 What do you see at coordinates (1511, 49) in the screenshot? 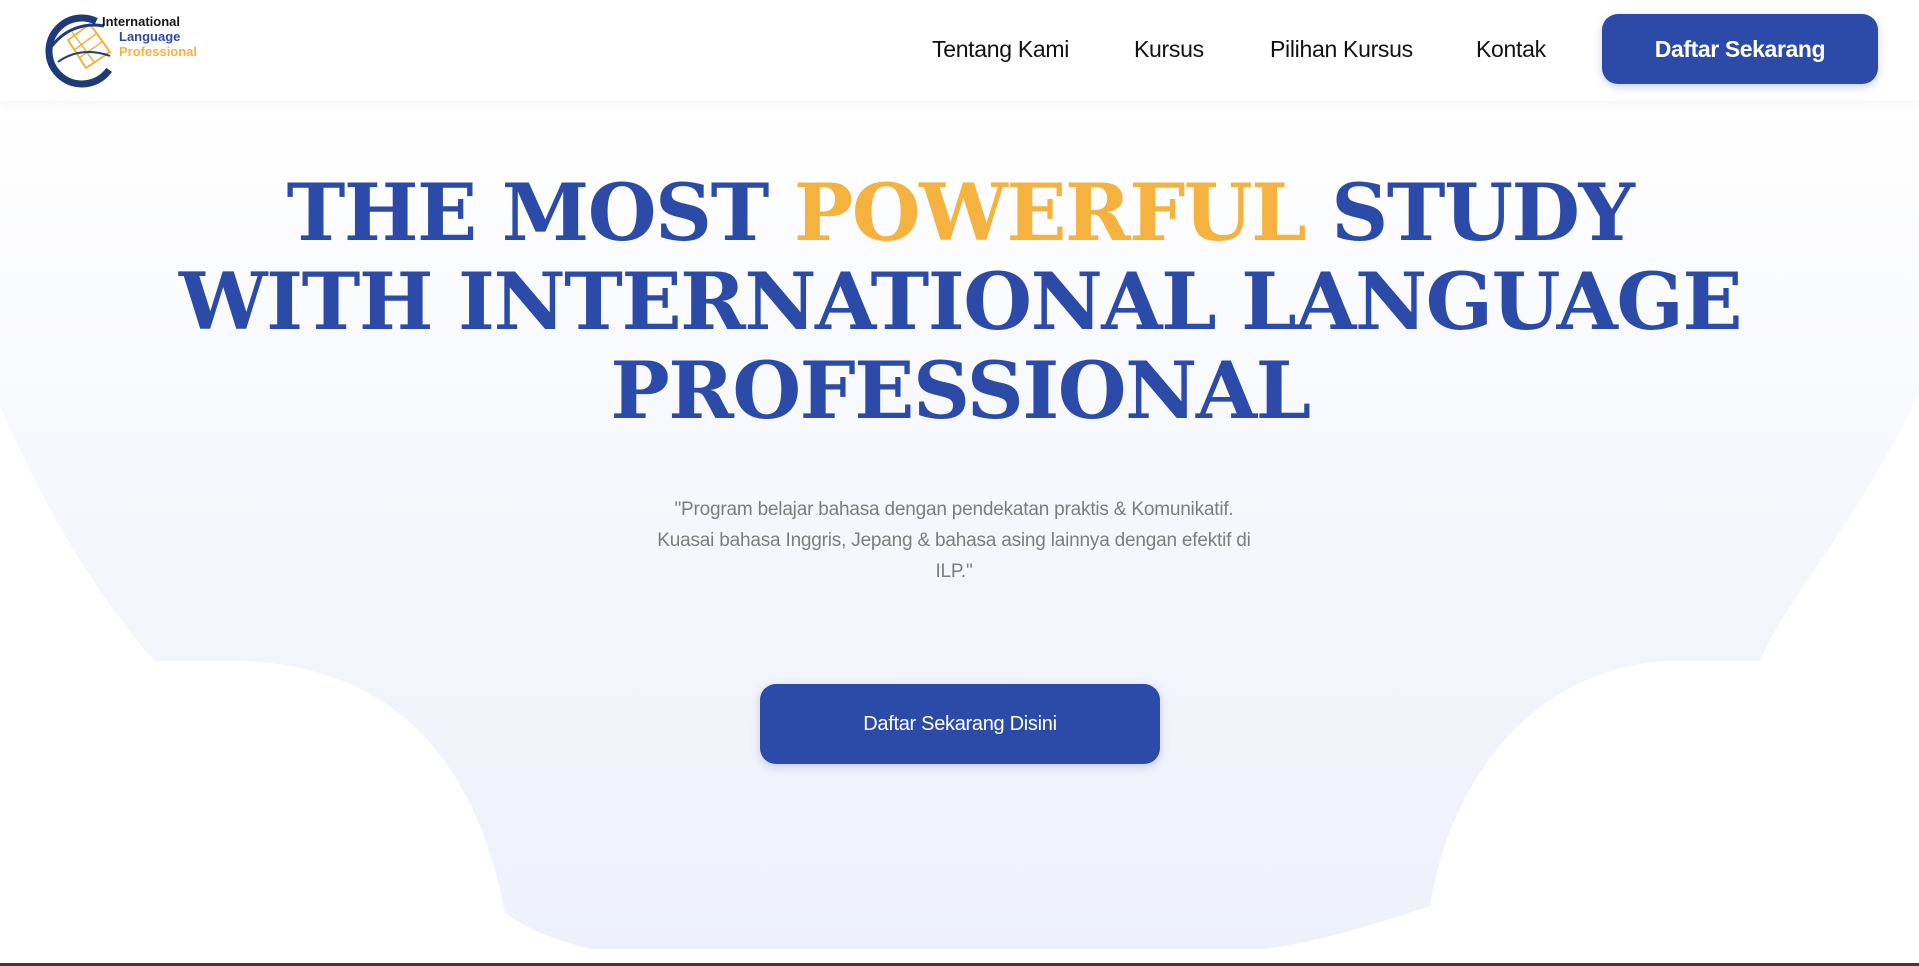
I see `nav-link-contact: Kontak` at bounding box center [1511, 49].